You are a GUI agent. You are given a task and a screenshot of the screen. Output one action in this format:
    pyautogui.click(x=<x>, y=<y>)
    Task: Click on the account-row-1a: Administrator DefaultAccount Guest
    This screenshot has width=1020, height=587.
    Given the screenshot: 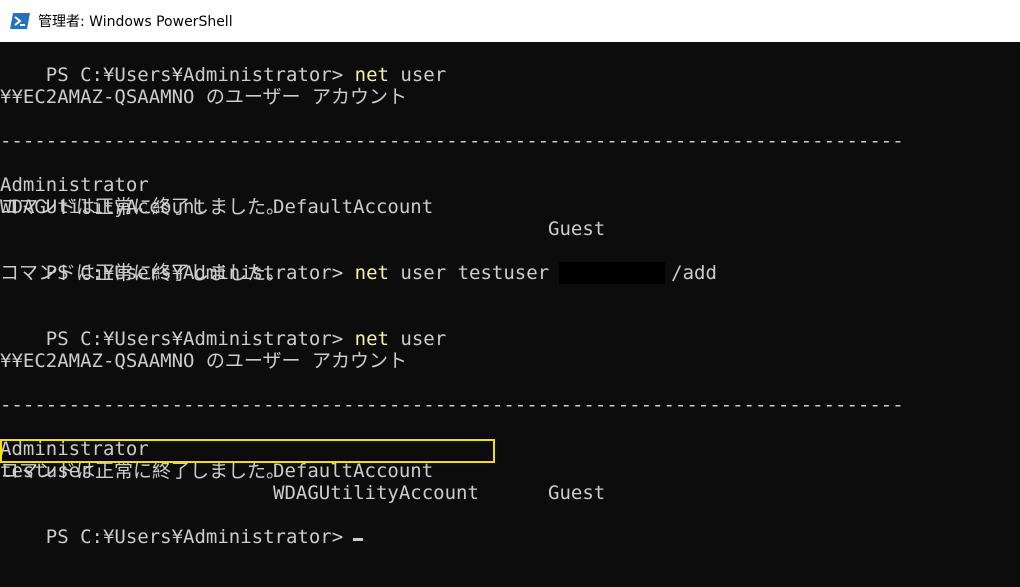 What is the action you would take?
    pyautogui.click(x=510, y=196)
    